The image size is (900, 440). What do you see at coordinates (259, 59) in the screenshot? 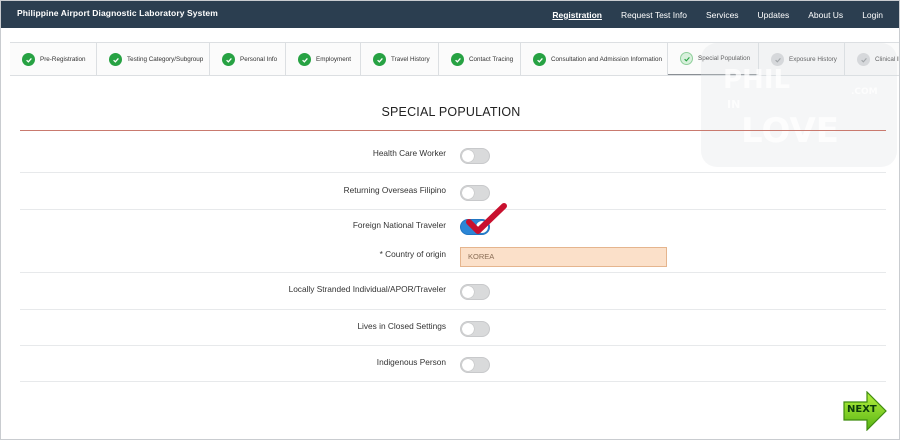
I see `step-label: Personal Info` at bounding box center [259, 59].